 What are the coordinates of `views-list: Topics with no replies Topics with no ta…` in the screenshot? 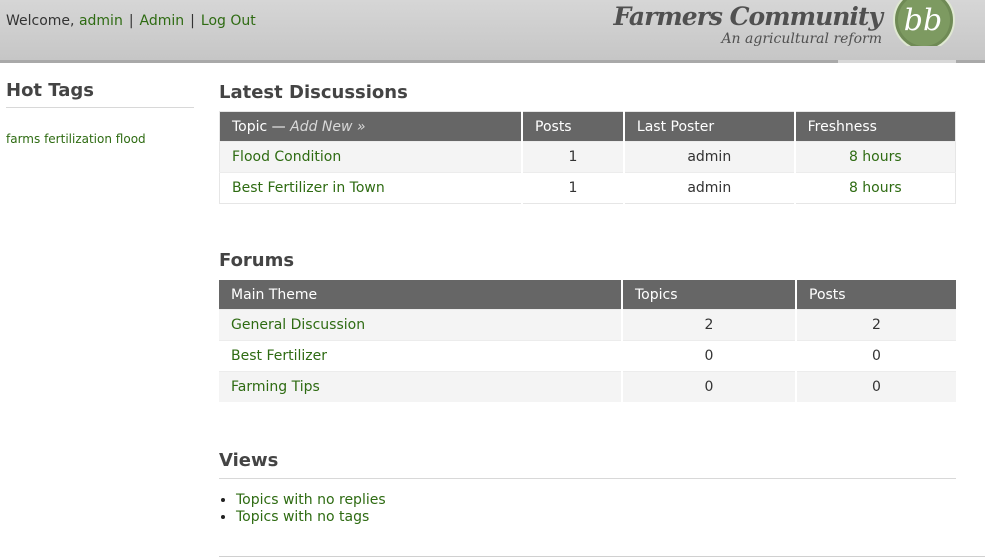 It's located at (302, 509).